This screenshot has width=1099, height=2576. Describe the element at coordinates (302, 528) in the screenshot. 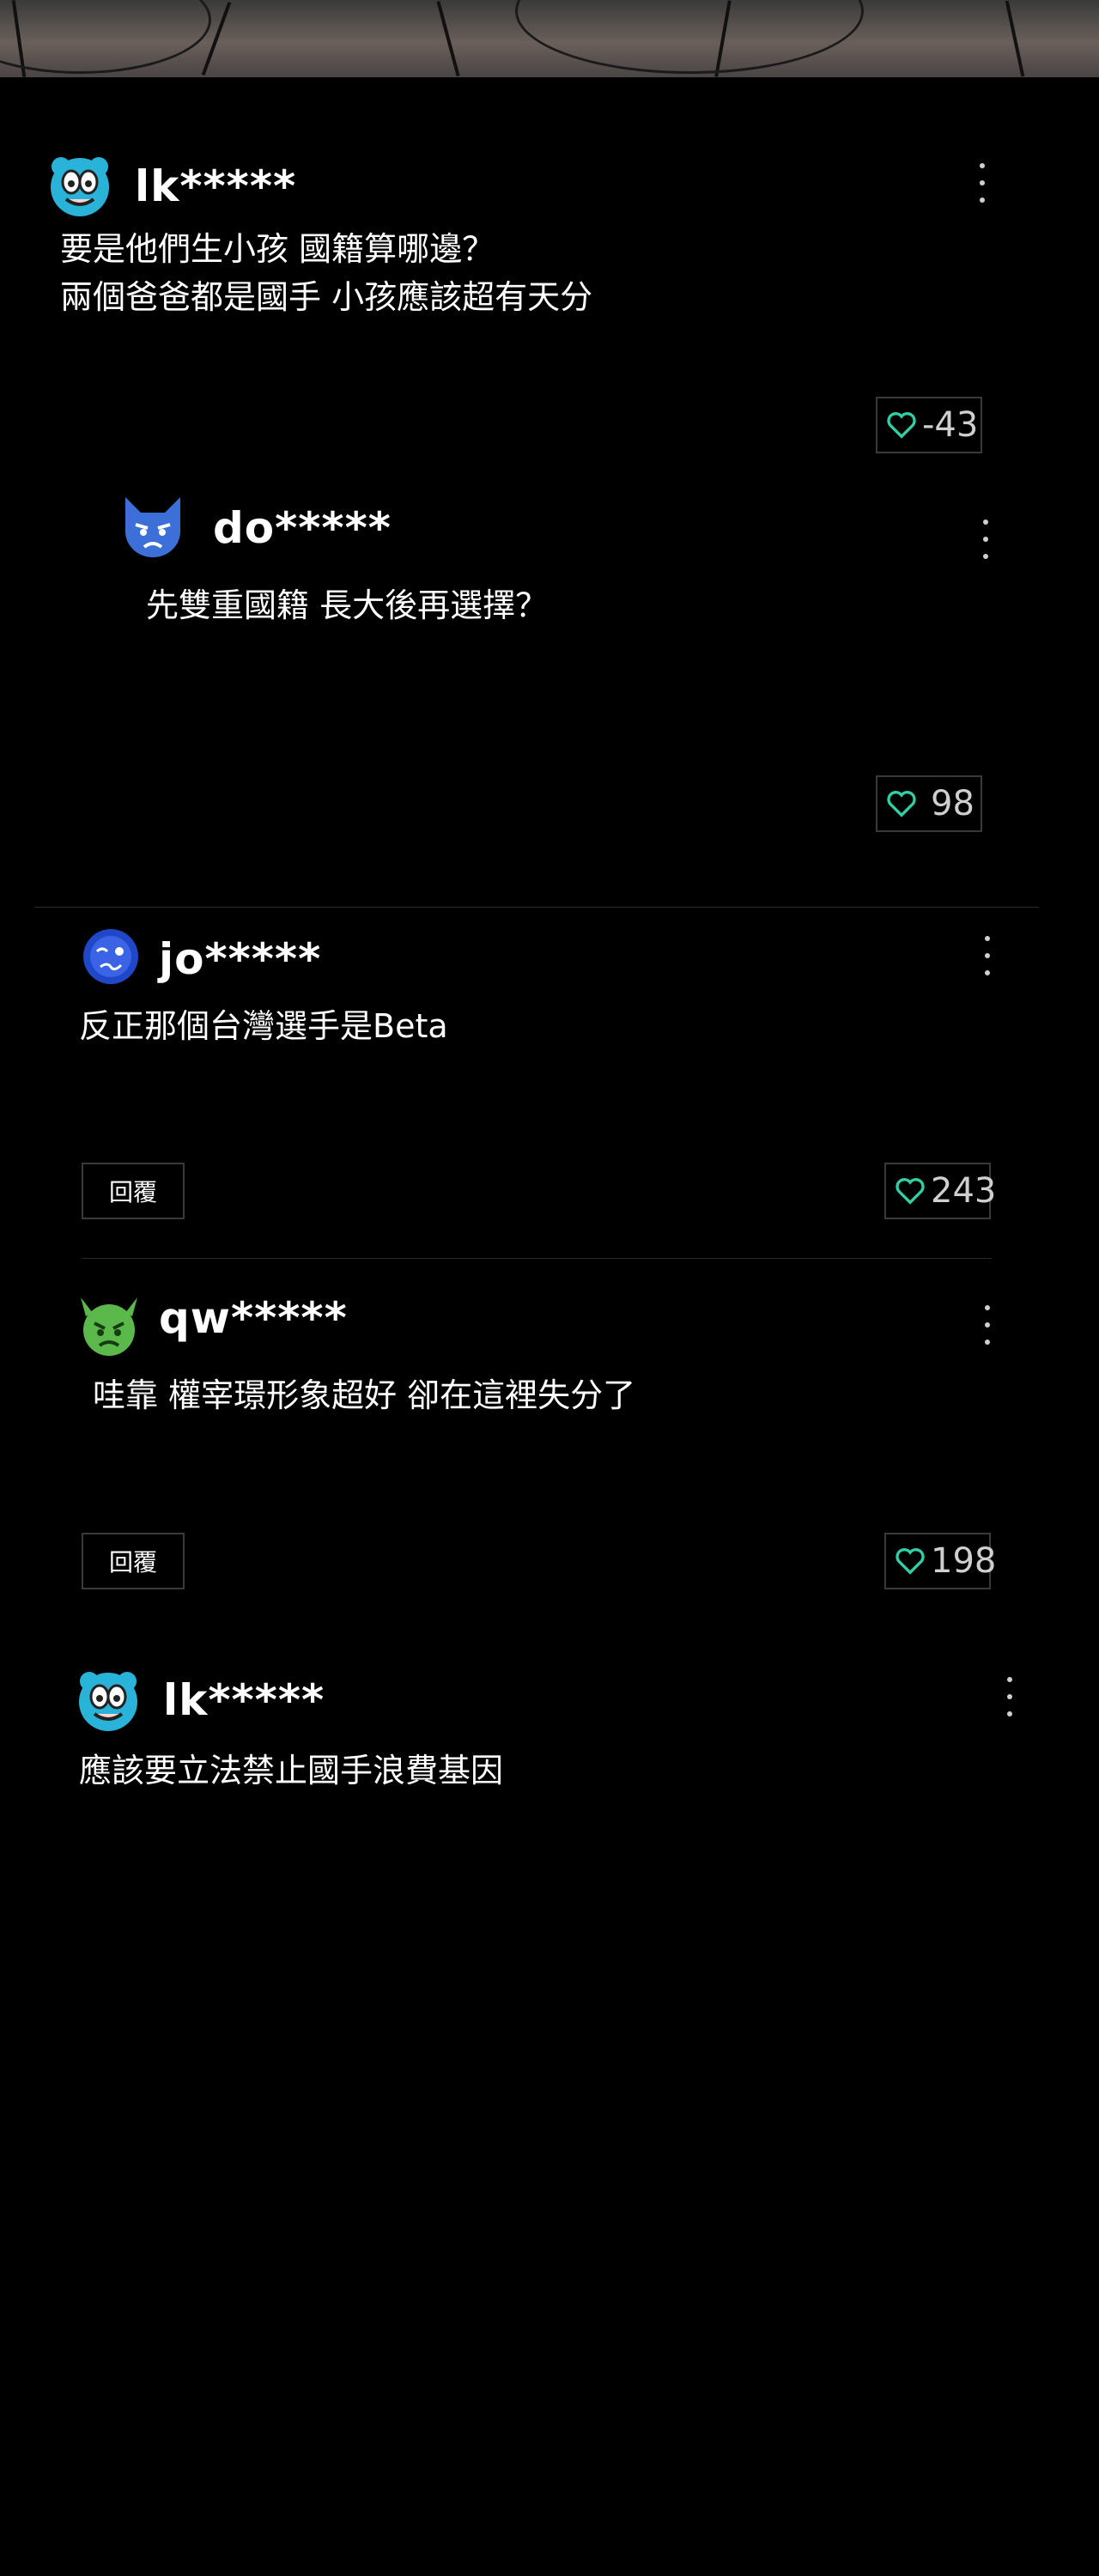

I see `comment-username: do*****` at that location.